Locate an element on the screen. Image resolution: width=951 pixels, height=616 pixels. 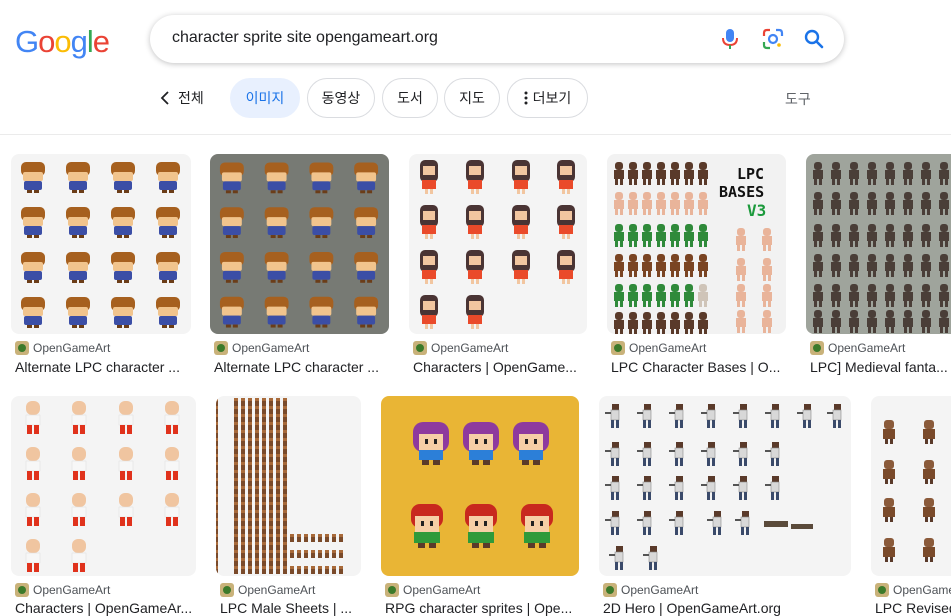
mic-icon is located at coordinates (730, 39).